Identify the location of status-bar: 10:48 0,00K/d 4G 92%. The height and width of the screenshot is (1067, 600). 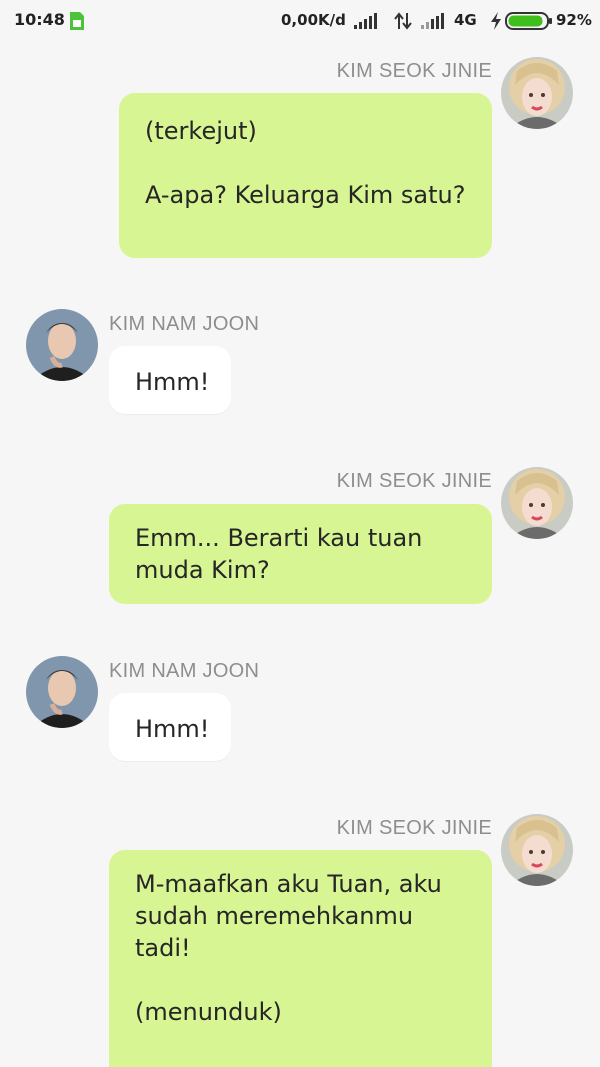
(300, 22).